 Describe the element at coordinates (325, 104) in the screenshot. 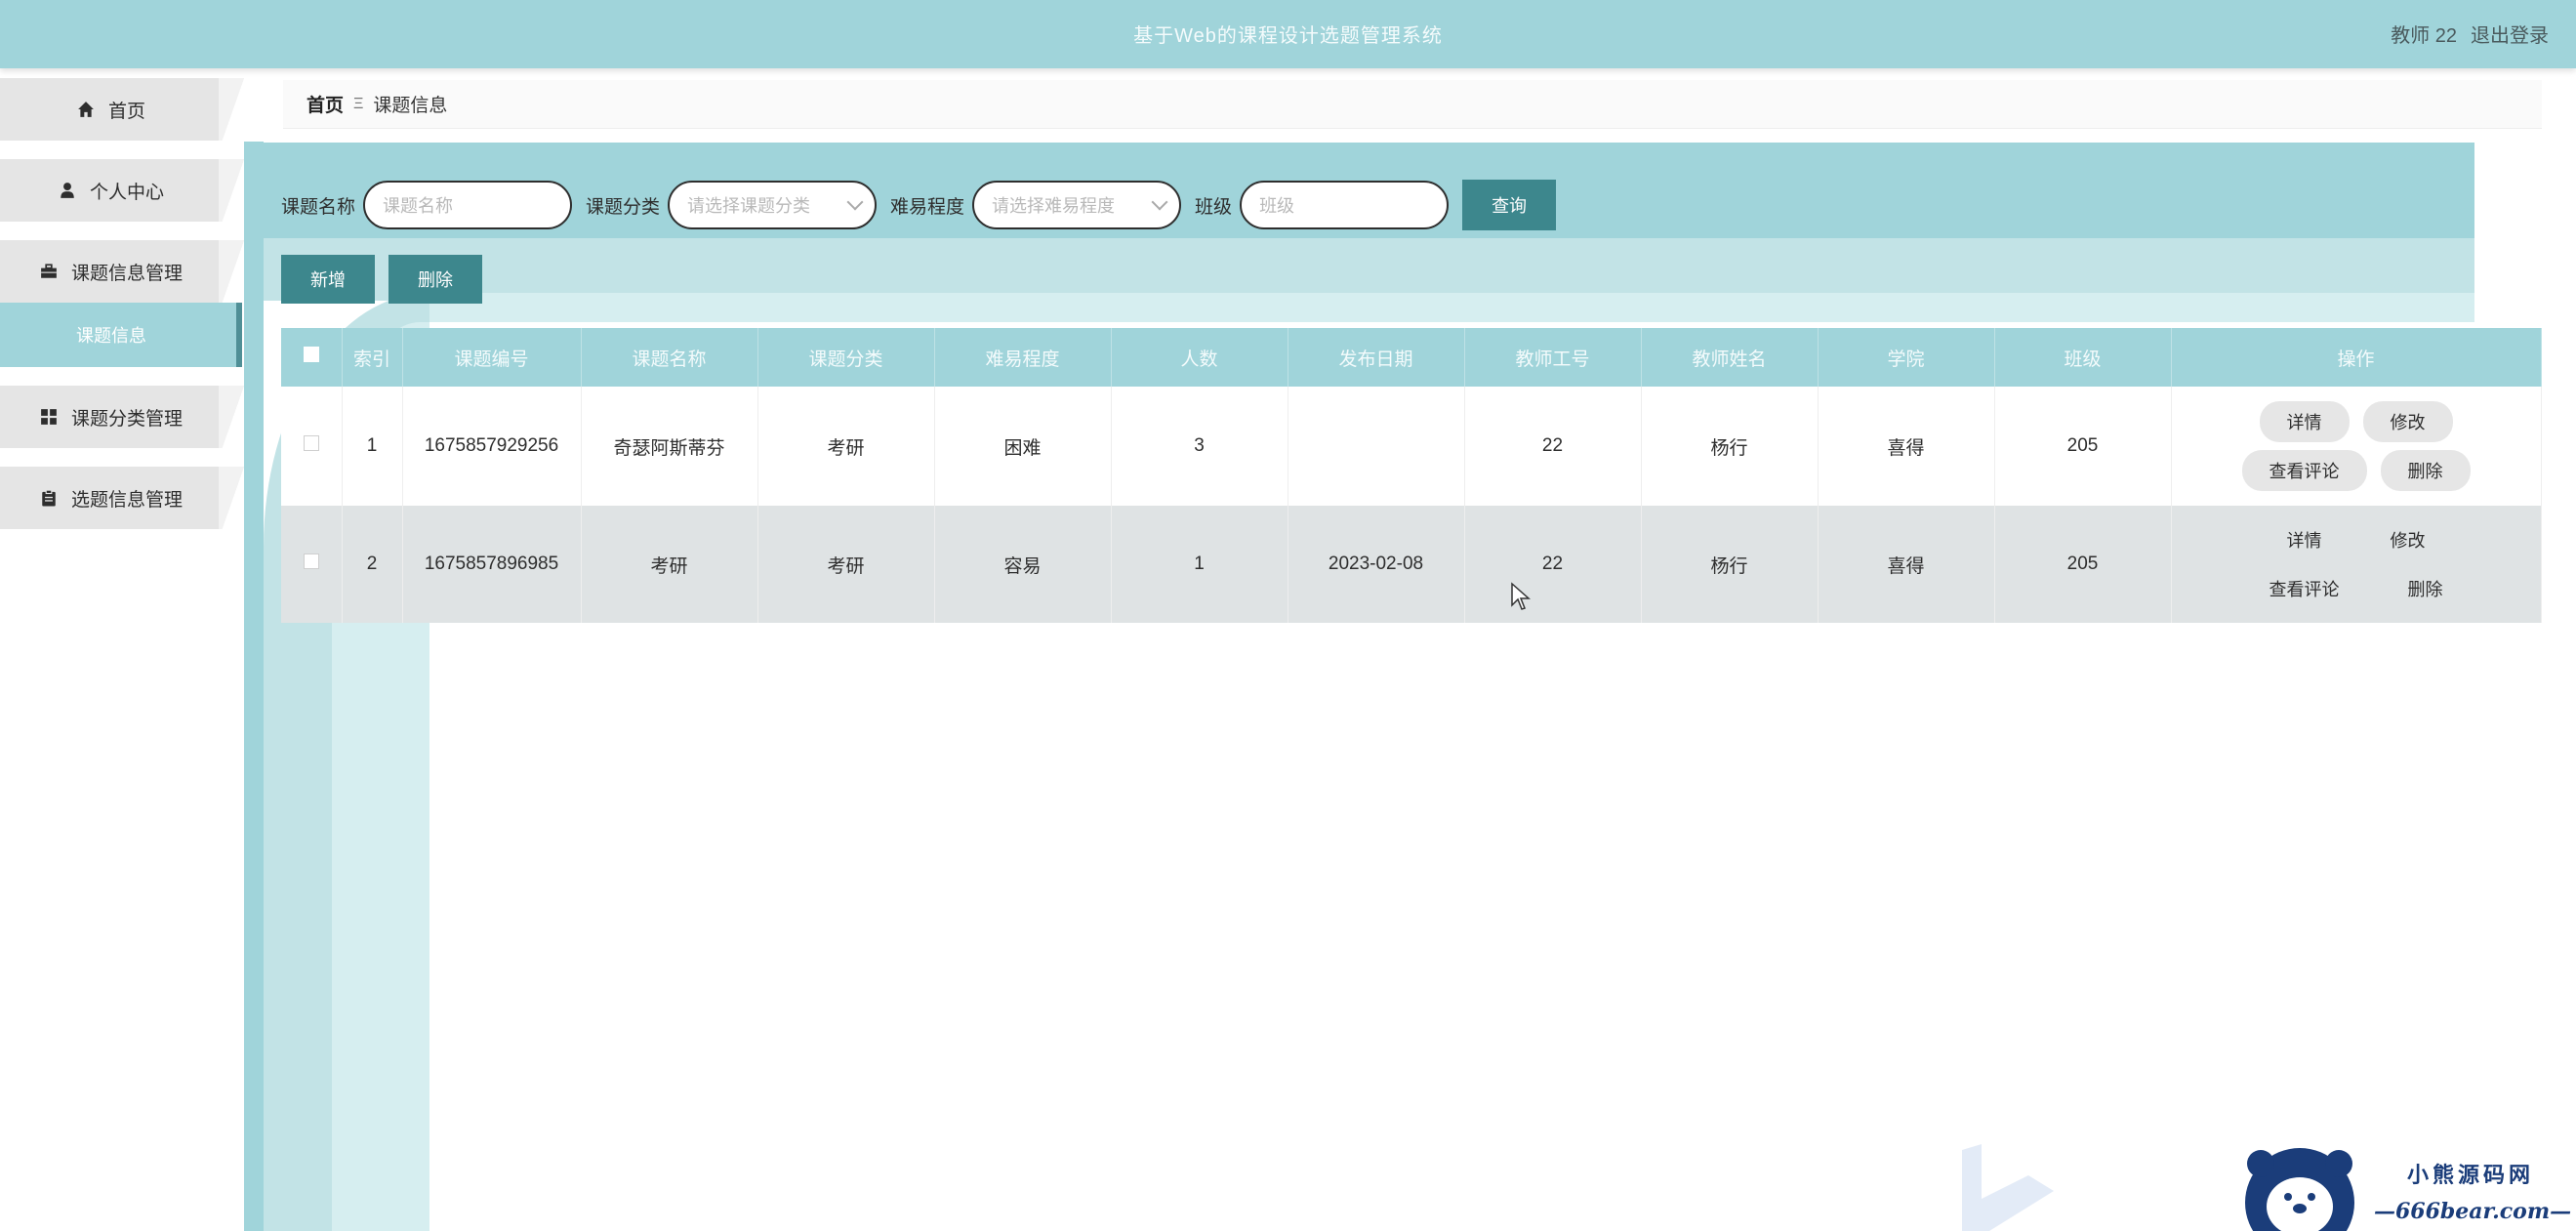

I see `breadcrumb-home: 首页` at that location.